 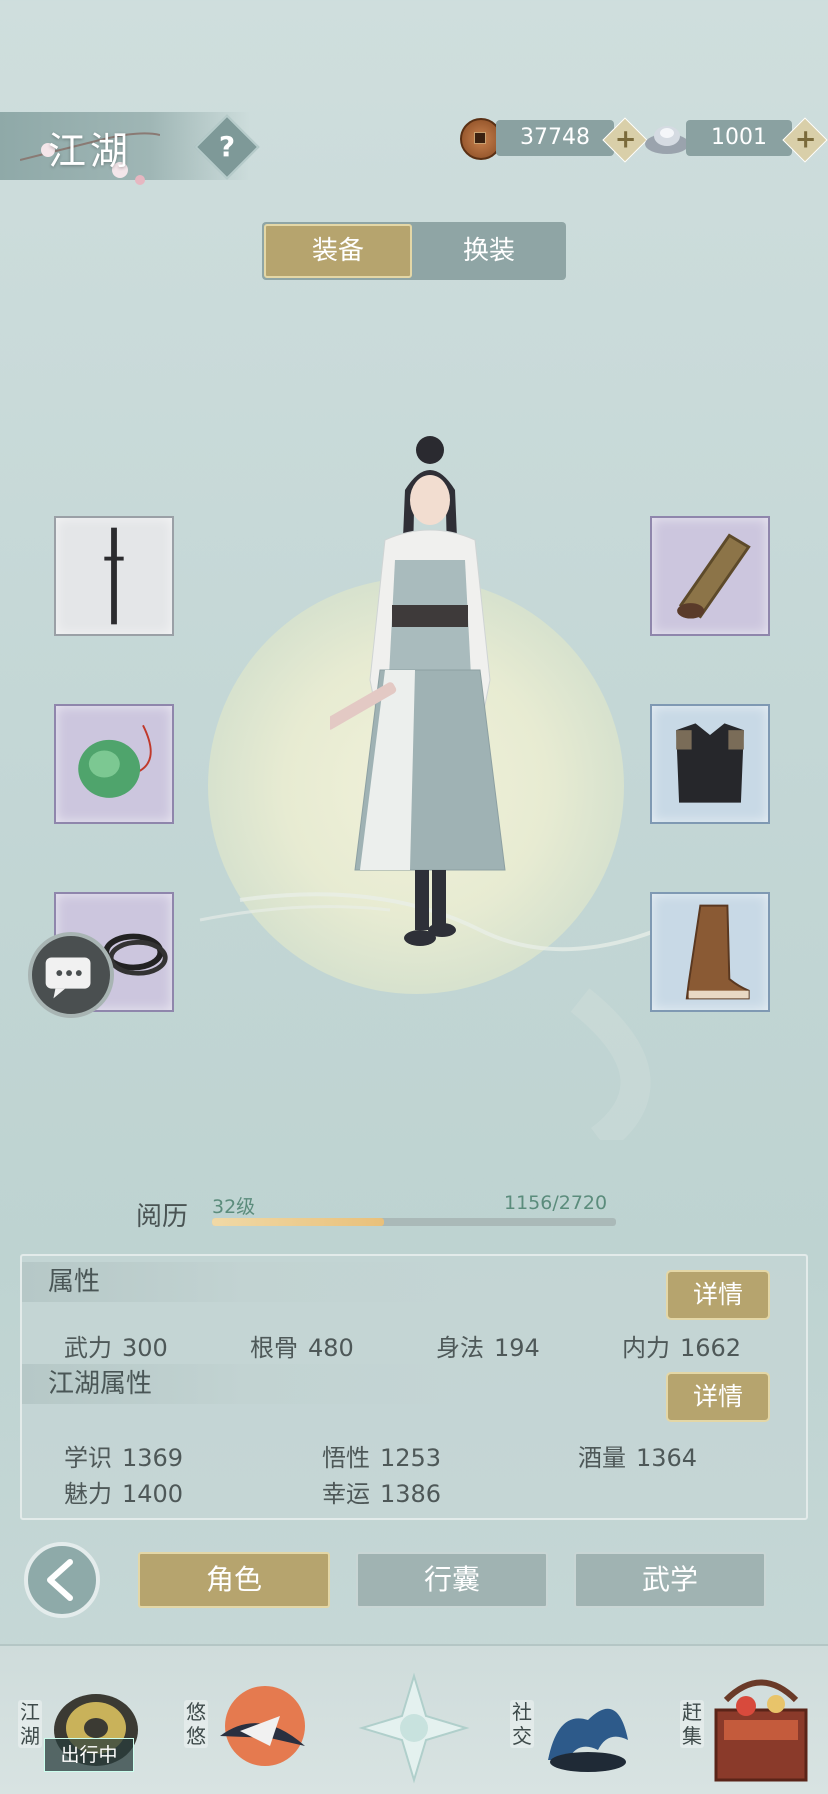 I want to click on slot-boots, so click(x=710, y=952).